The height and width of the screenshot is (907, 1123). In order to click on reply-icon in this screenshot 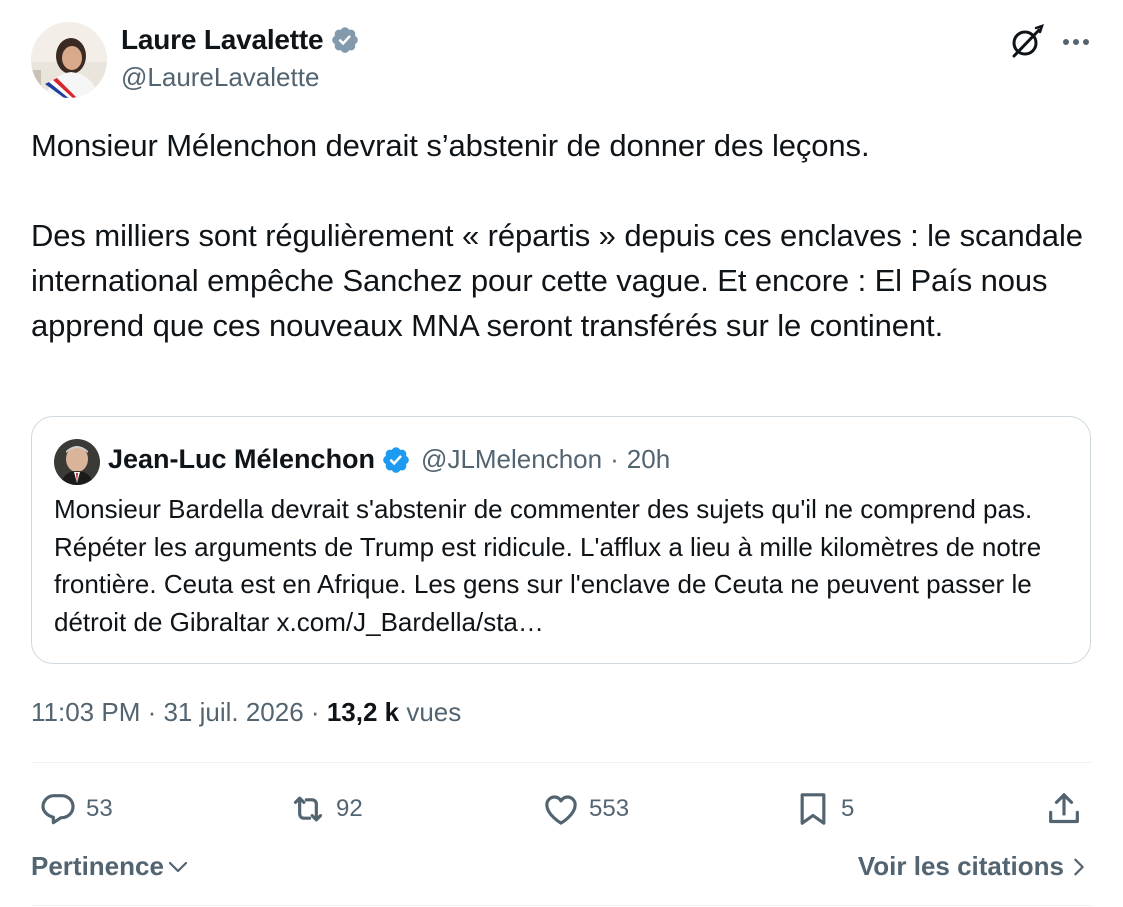, I will do `click(58, 809)`.